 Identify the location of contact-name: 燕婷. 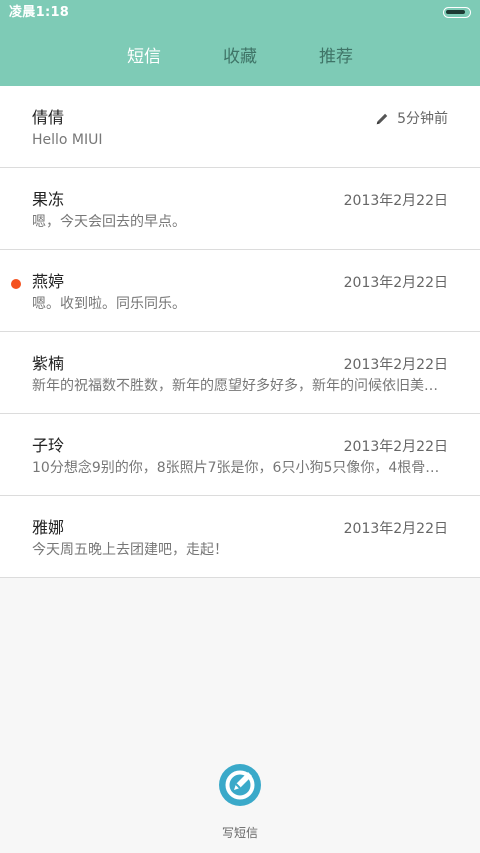
(48, 281).